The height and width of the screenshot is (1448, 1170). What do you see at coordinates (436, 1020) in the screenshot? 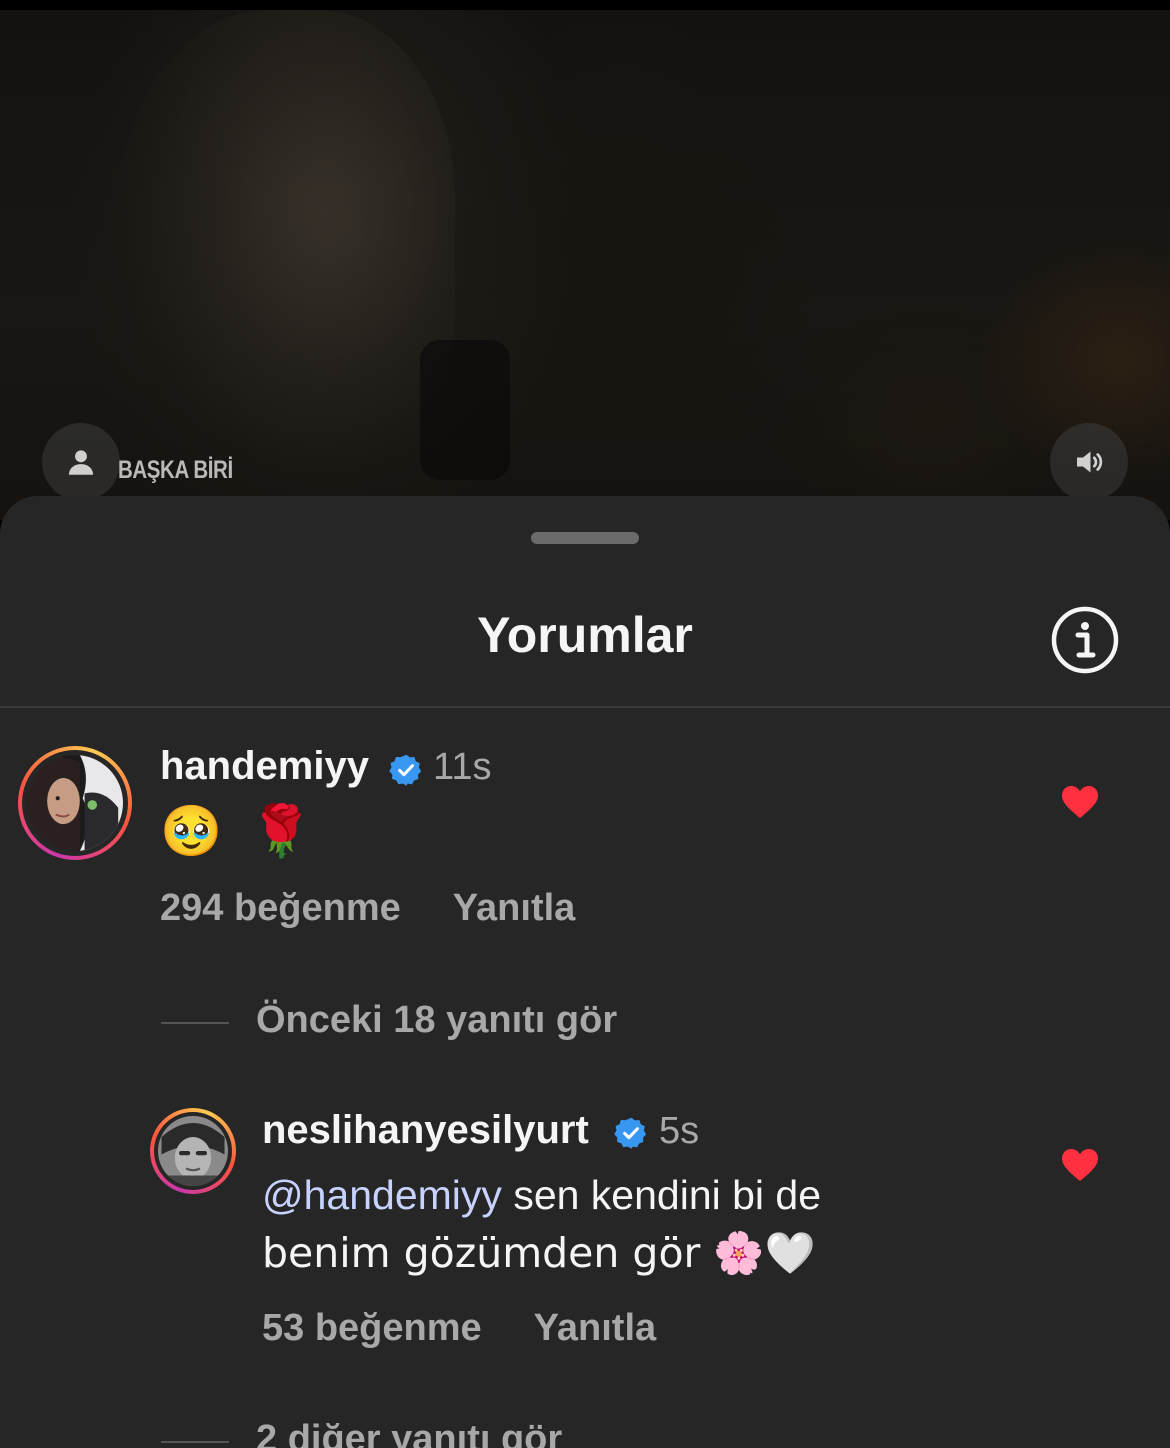
I see `view-replies-link: Önceki 18 yanıtı gör` at bounding box center [436, 1020].